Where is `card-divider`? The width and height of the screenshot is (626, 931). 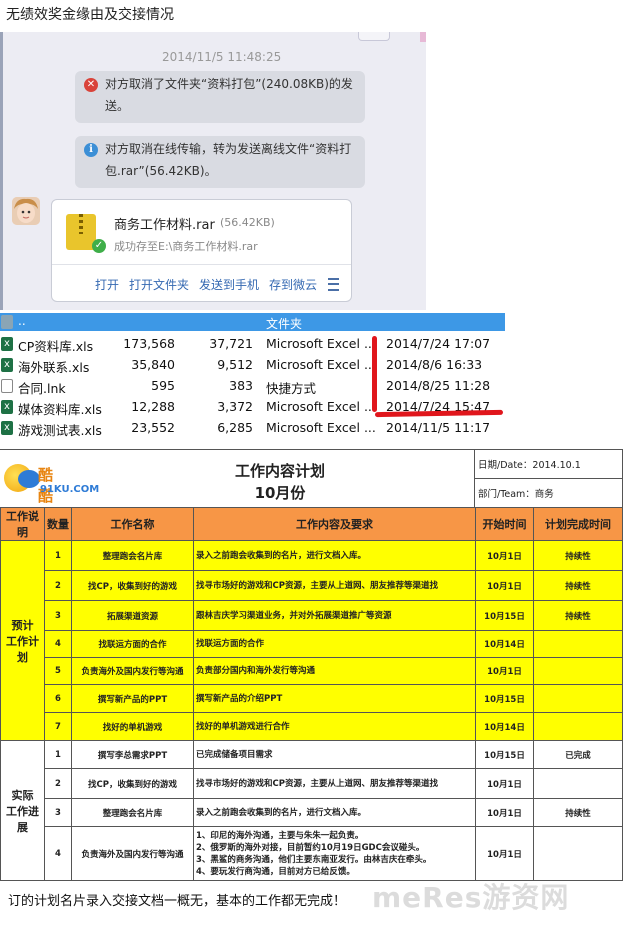 card-divider is located at coordinates (201, 264).